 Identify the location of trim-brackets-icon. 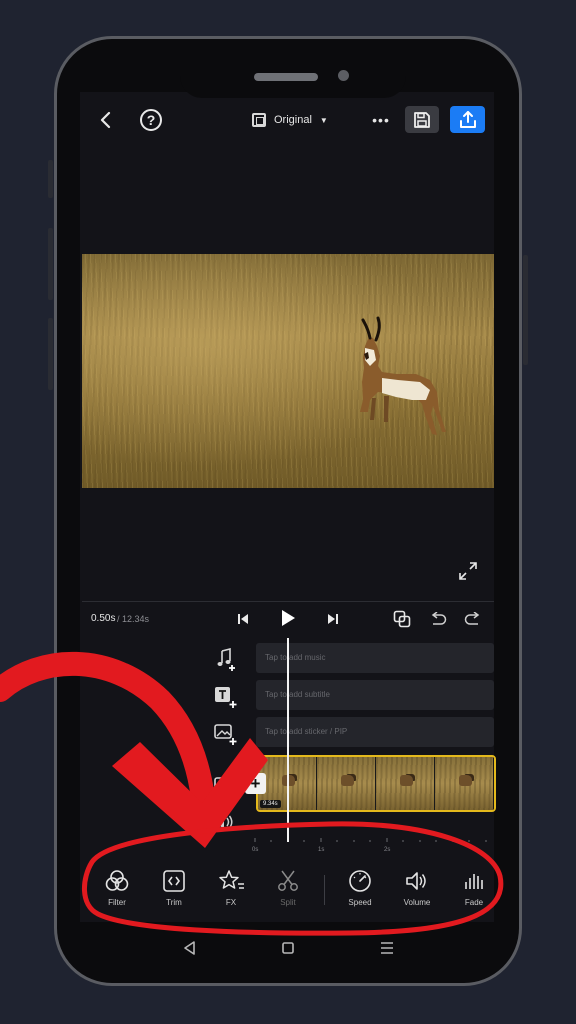
(174, 881).